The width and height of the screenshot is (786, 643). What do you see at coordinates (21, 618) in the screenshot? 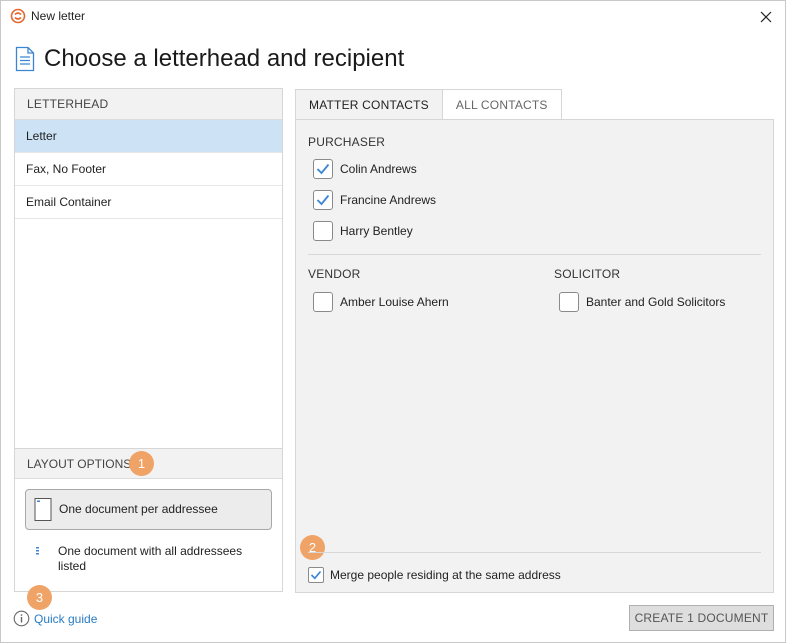
I see `info-icon` at bounding box center [21, 618].